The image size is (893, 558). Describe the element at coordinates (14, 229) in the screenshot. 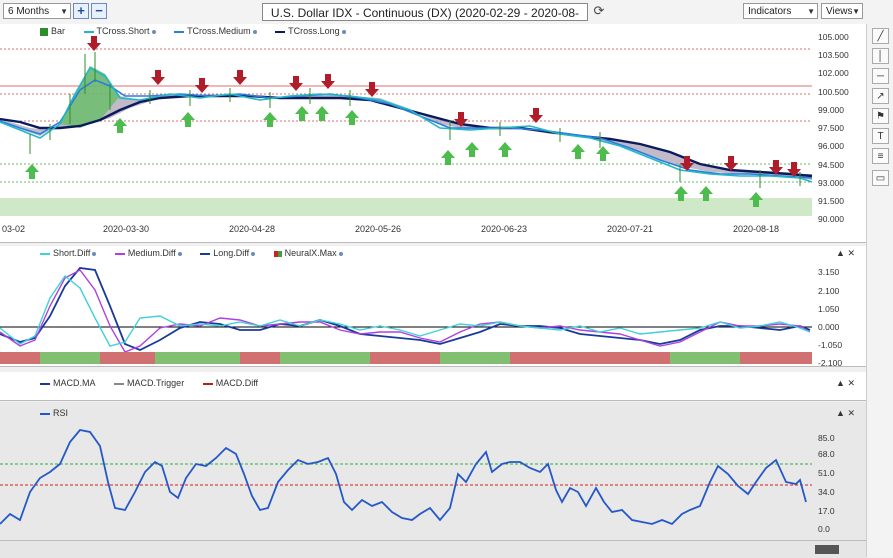

I see `x-tick: 03-02` at that location.